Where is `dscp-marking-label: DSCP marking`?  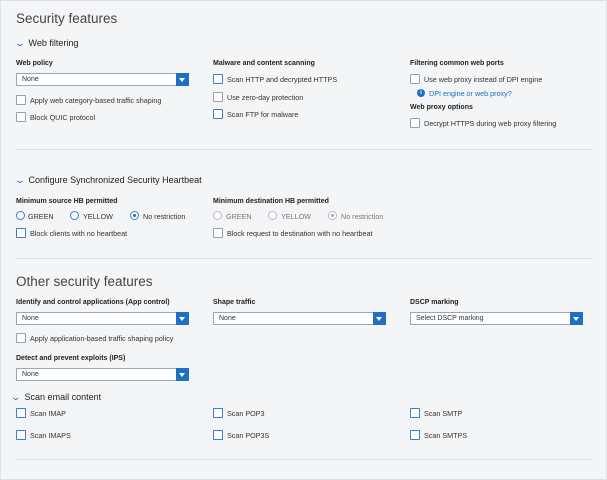 dscp-marking-label: DSCP marking is located at coordinates (434, 302).